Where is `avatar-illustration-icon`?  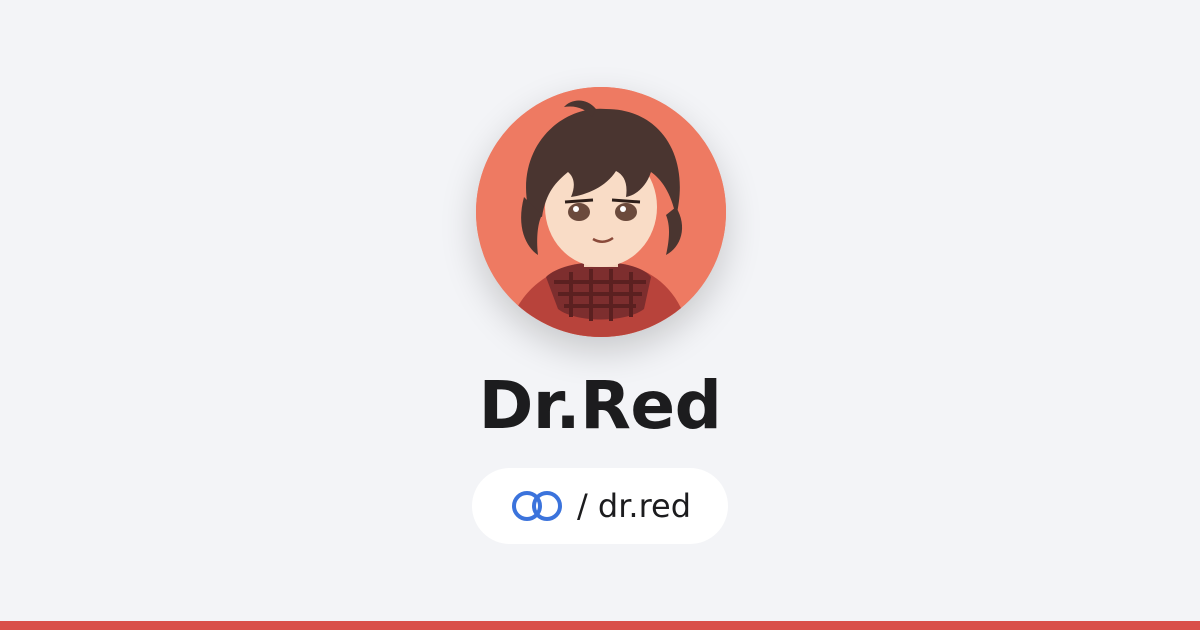 avatar-illustration-icon is located at coordinates (601, 212).